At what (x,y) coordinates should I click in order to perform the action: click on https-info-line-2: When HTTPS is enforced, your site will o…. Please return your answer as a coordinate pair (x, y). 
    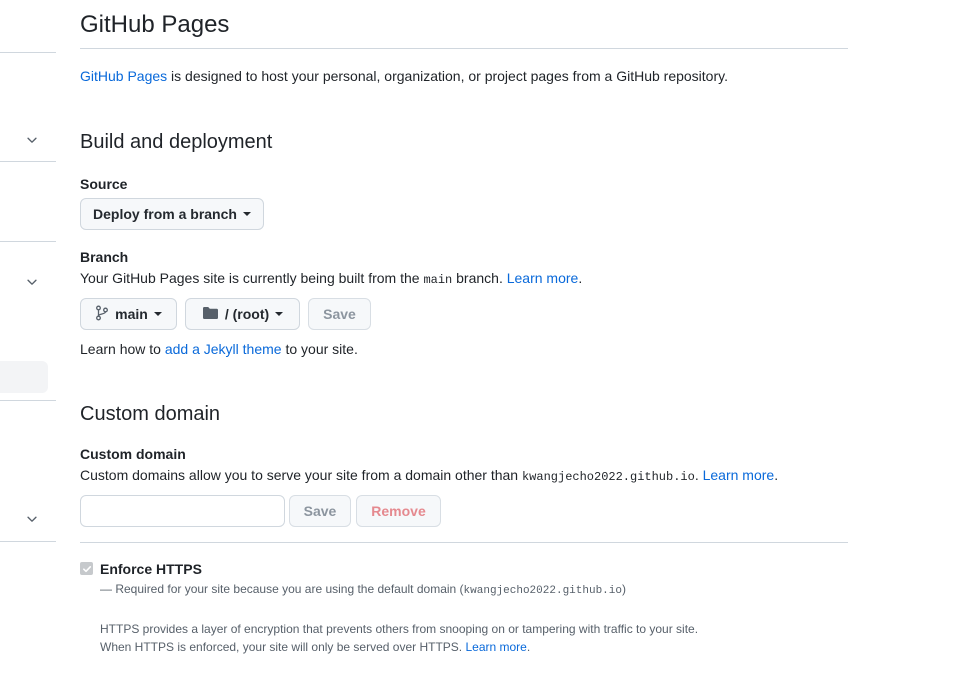
    Looking at the image, I should click on (315, 647).